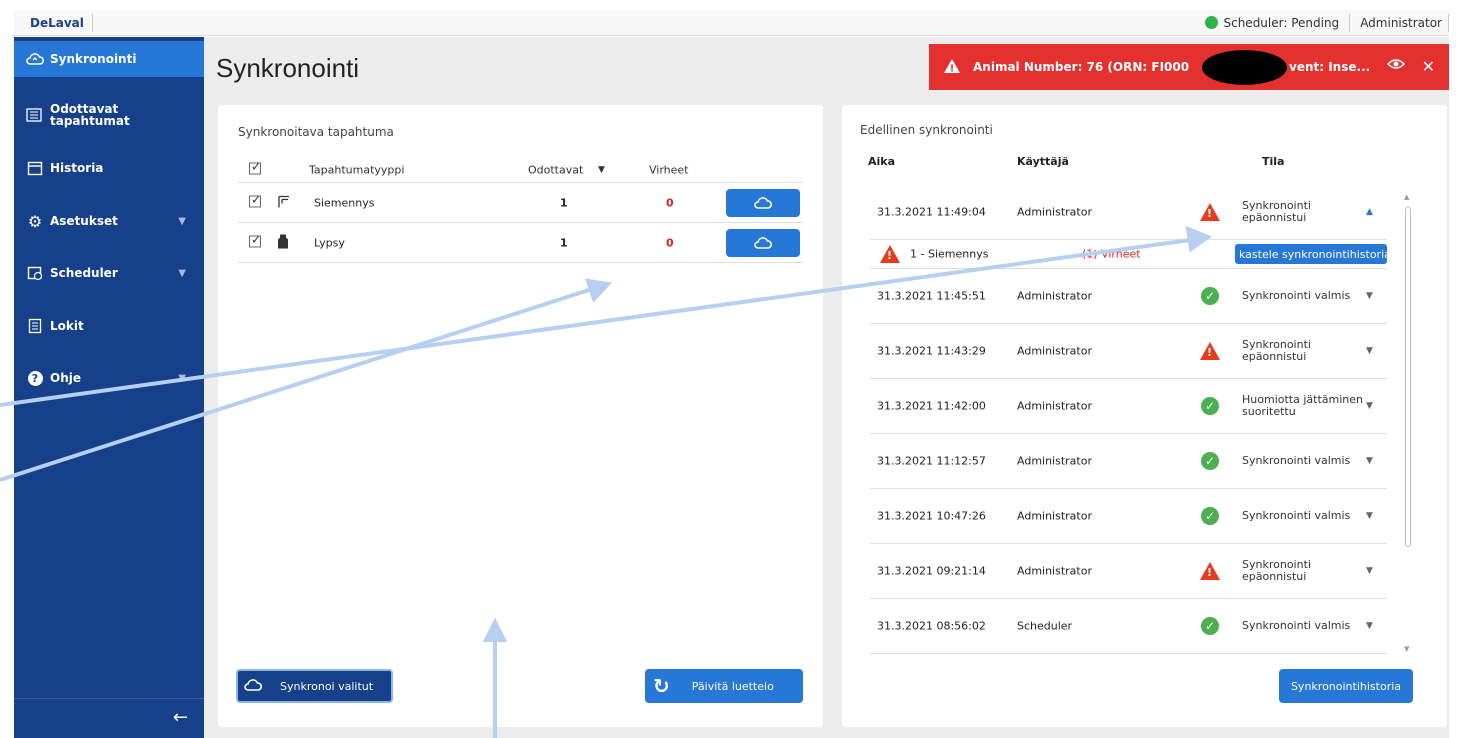  Describe the element at coordinates (1311, 254) in the screenshot. I see `view-sync-history-button: kastele synkronointihistoriaa` at that location.